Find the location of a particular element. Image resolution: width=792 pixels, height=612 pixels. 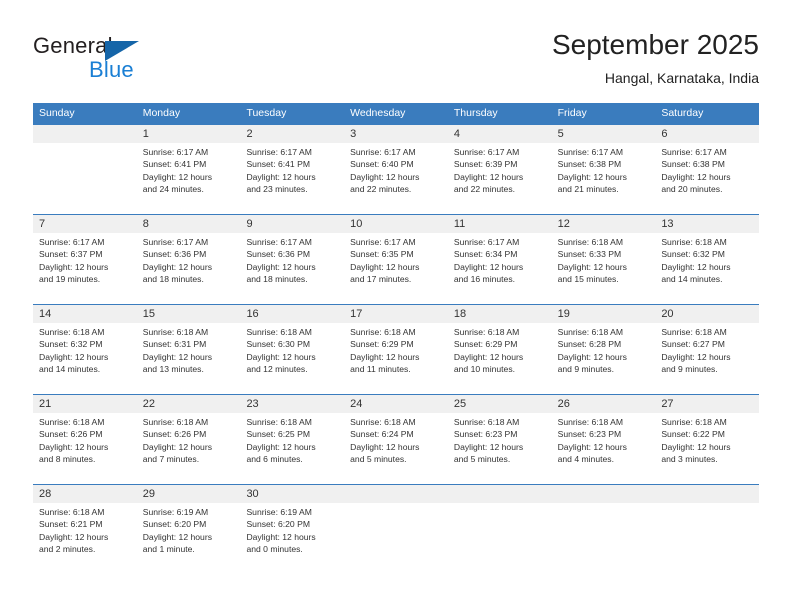

day-number: 2 is located at coordinates (292, 134).